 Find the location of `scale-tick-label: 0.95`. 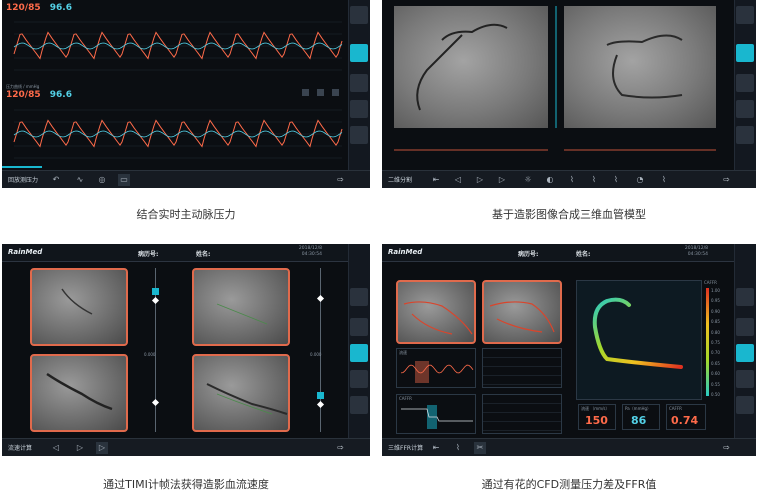

scale-tick-label: 0.95 is located at coordinates (715, 301).